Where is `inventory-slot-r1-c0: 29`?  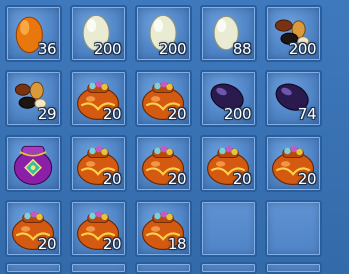 inventory-slot-r1-c0: 29 is located at coordinates (33, 98).